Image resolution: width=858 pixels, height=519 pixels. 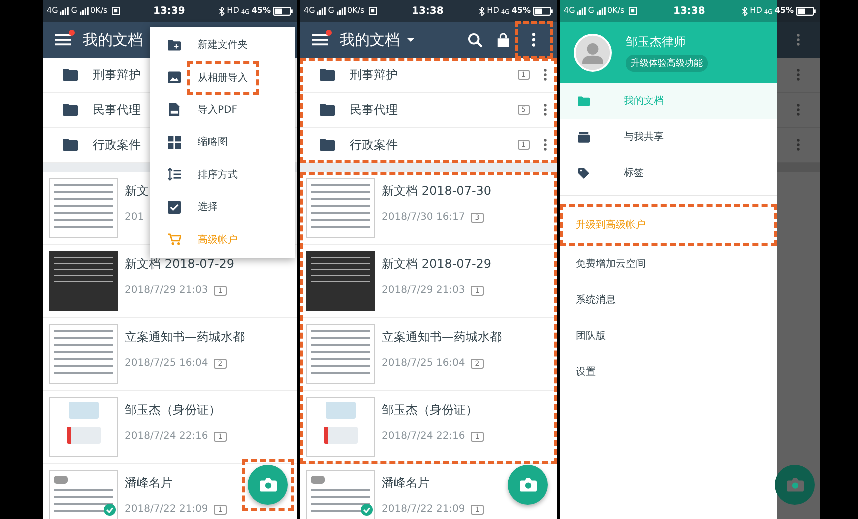 What do you see at coordinates (437, 191) in the screenshot?
I see `document-title: 新文档 2018-07-30` at bounding box center [437, 191].